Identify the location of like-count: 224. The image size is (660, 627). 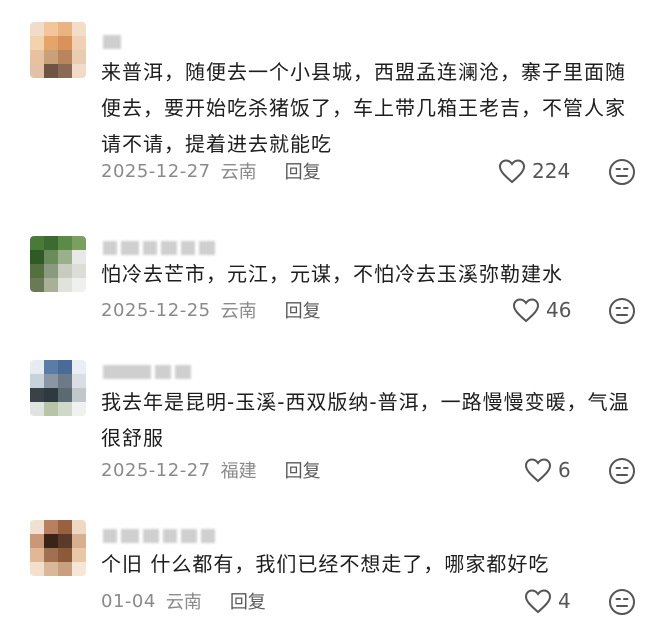
(551, 171).